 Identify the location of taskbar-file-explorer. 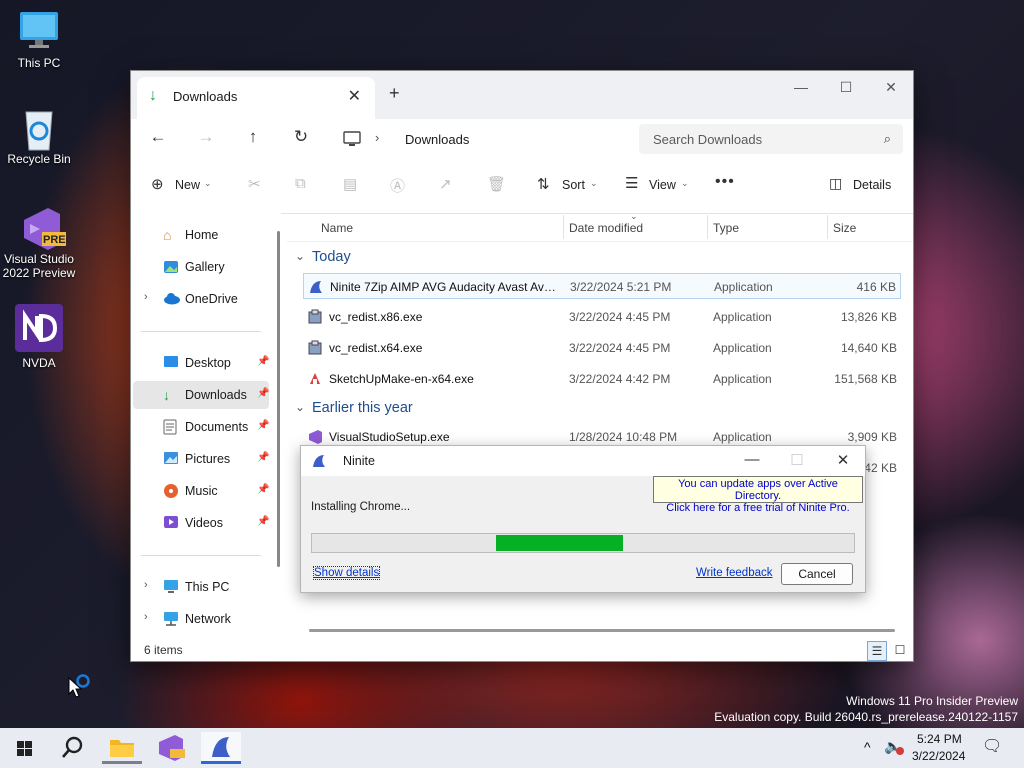
(122, 748).